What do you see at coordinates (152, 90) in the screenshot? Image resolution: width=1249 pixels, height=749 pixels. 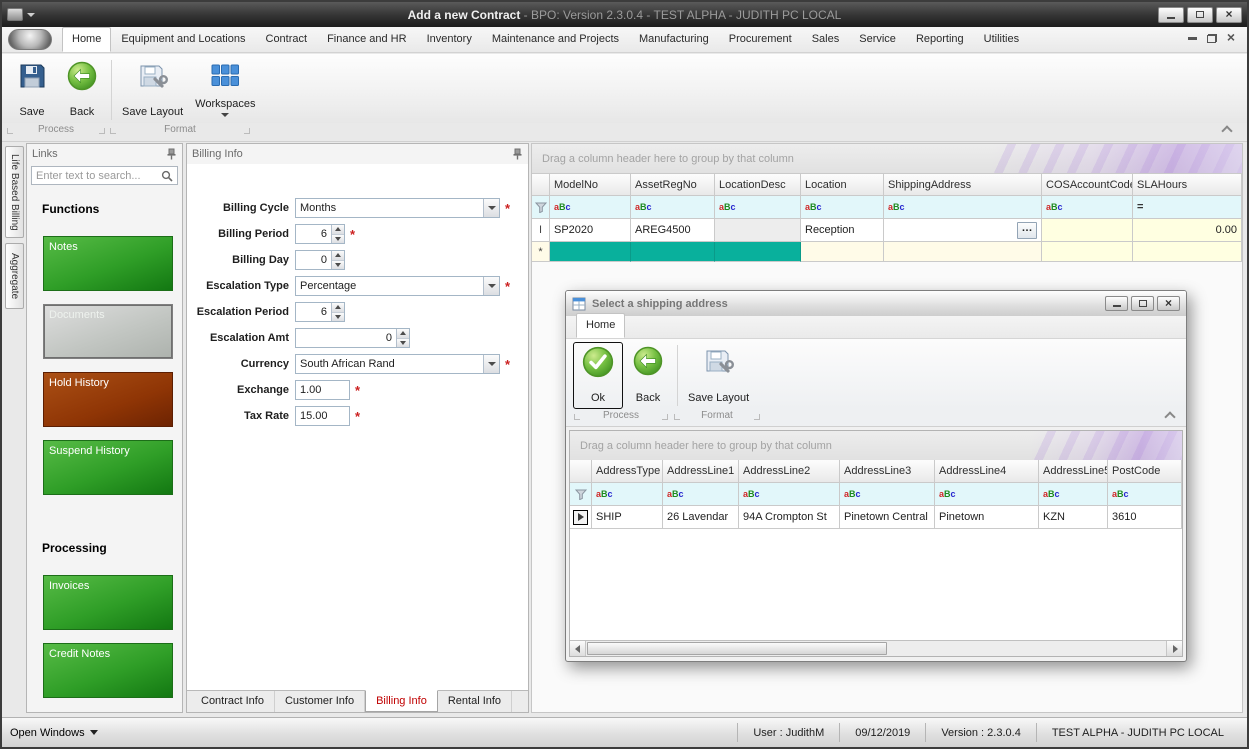 I see `save-layout-button: Save Layout` at bounding box center [152, 90].